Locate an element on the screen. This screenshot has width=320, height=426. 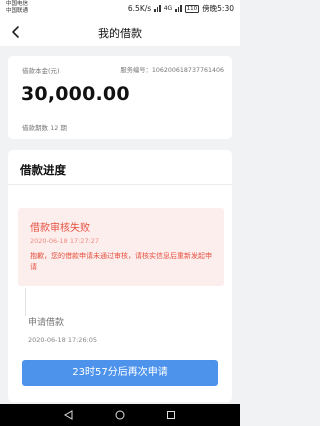
network-type: 4G is located at coordinates (168, 8).